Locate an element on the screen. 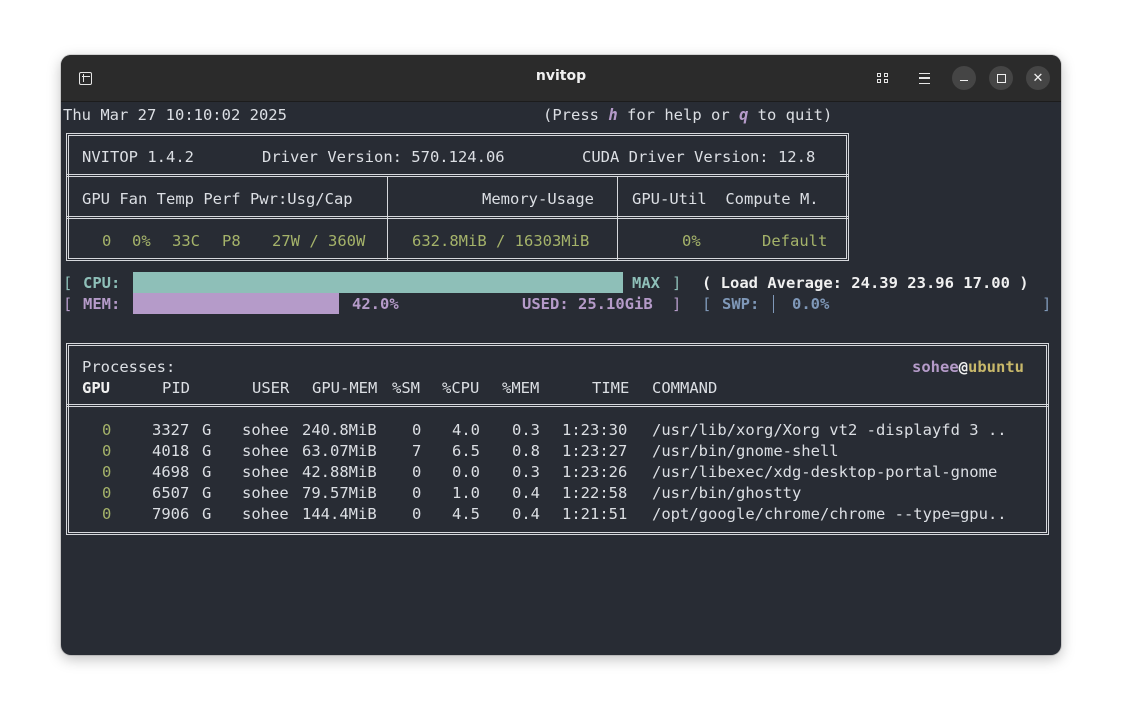 This screenshot has height=722, width=1122. cell-pid: 4698 is located at coordinates (171, 472).